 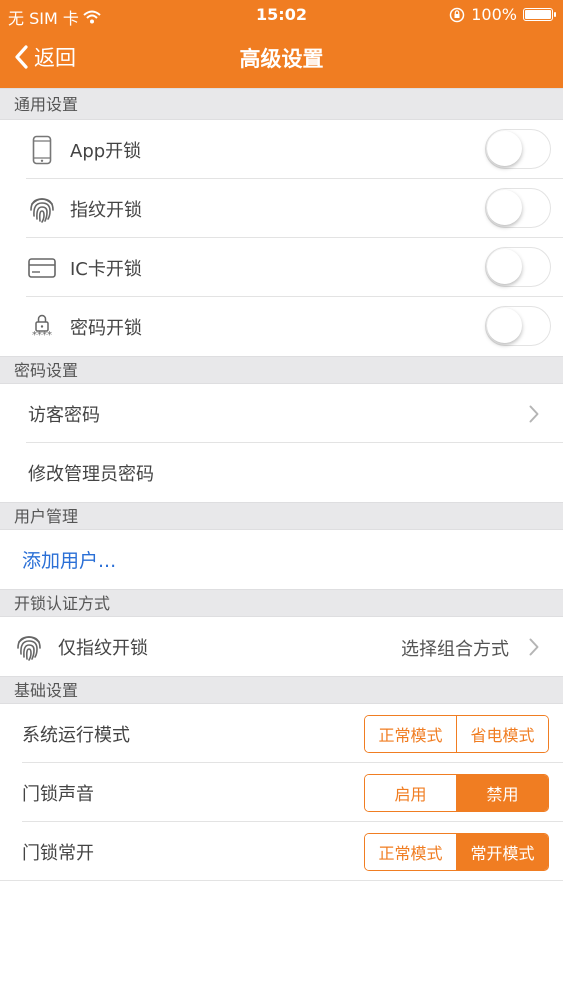 I want to click on row-lock-sound: 门锁声音 启用 禁用, so click(x=281, y=792).